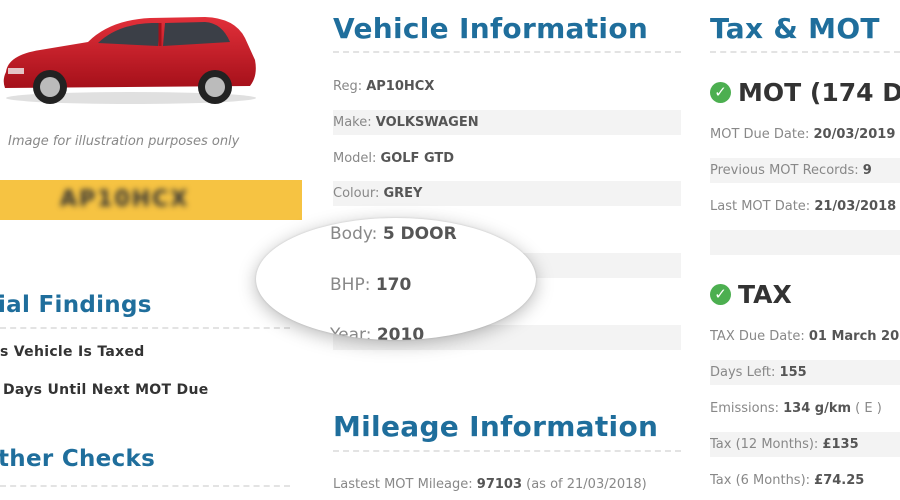 The image size is (900, 500). I want to click on finding-mot-days: Days Until Next MOT Due, so click(106, 390).